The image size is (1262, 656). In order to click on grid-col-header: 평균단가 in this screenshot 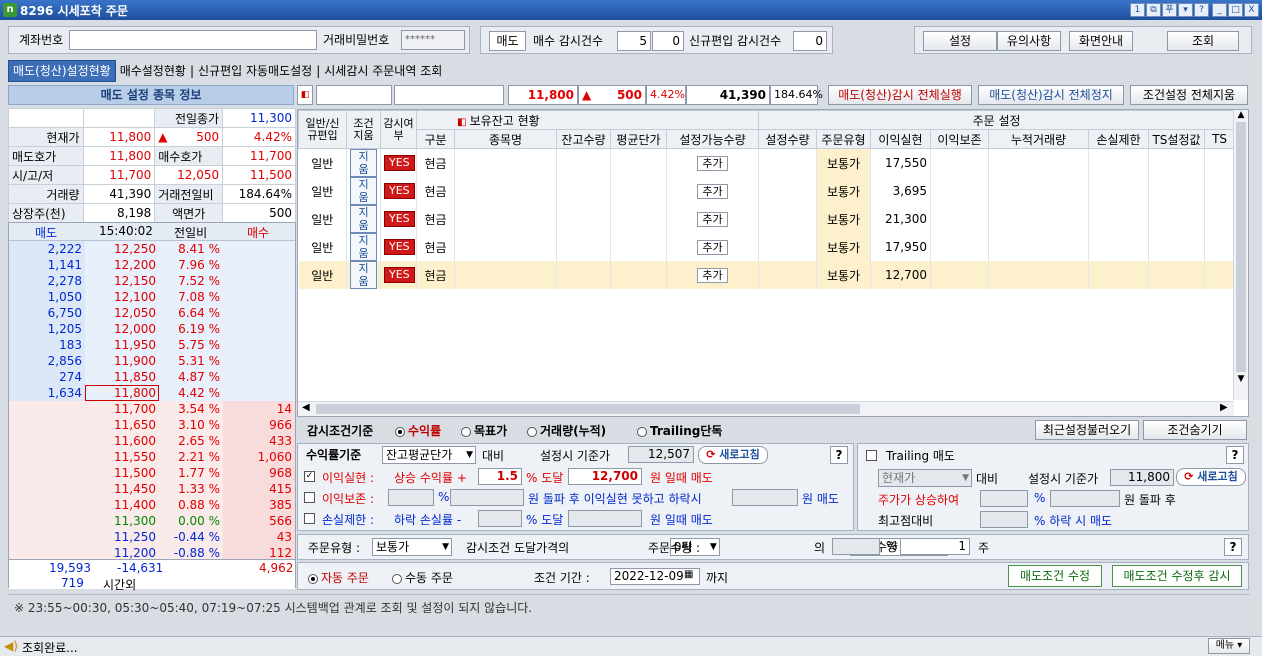, I will do `click(638, 139)`.